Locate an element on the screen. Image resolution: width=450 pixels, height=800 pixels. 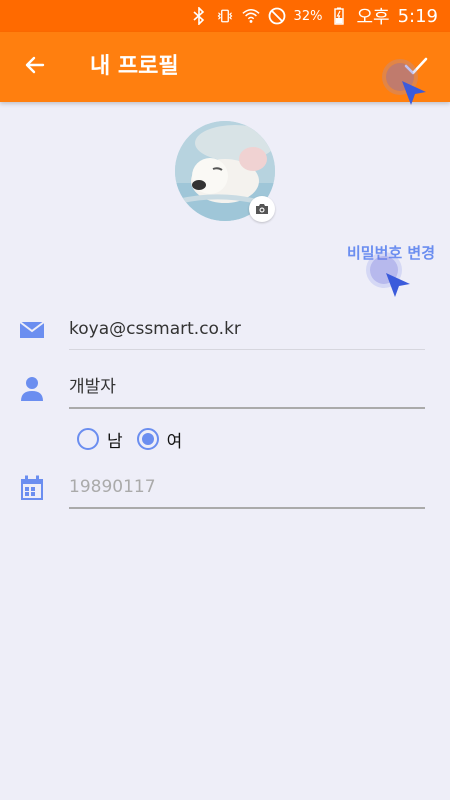
gender-radio-group: 남 여 is located at coordinates (136, 439).